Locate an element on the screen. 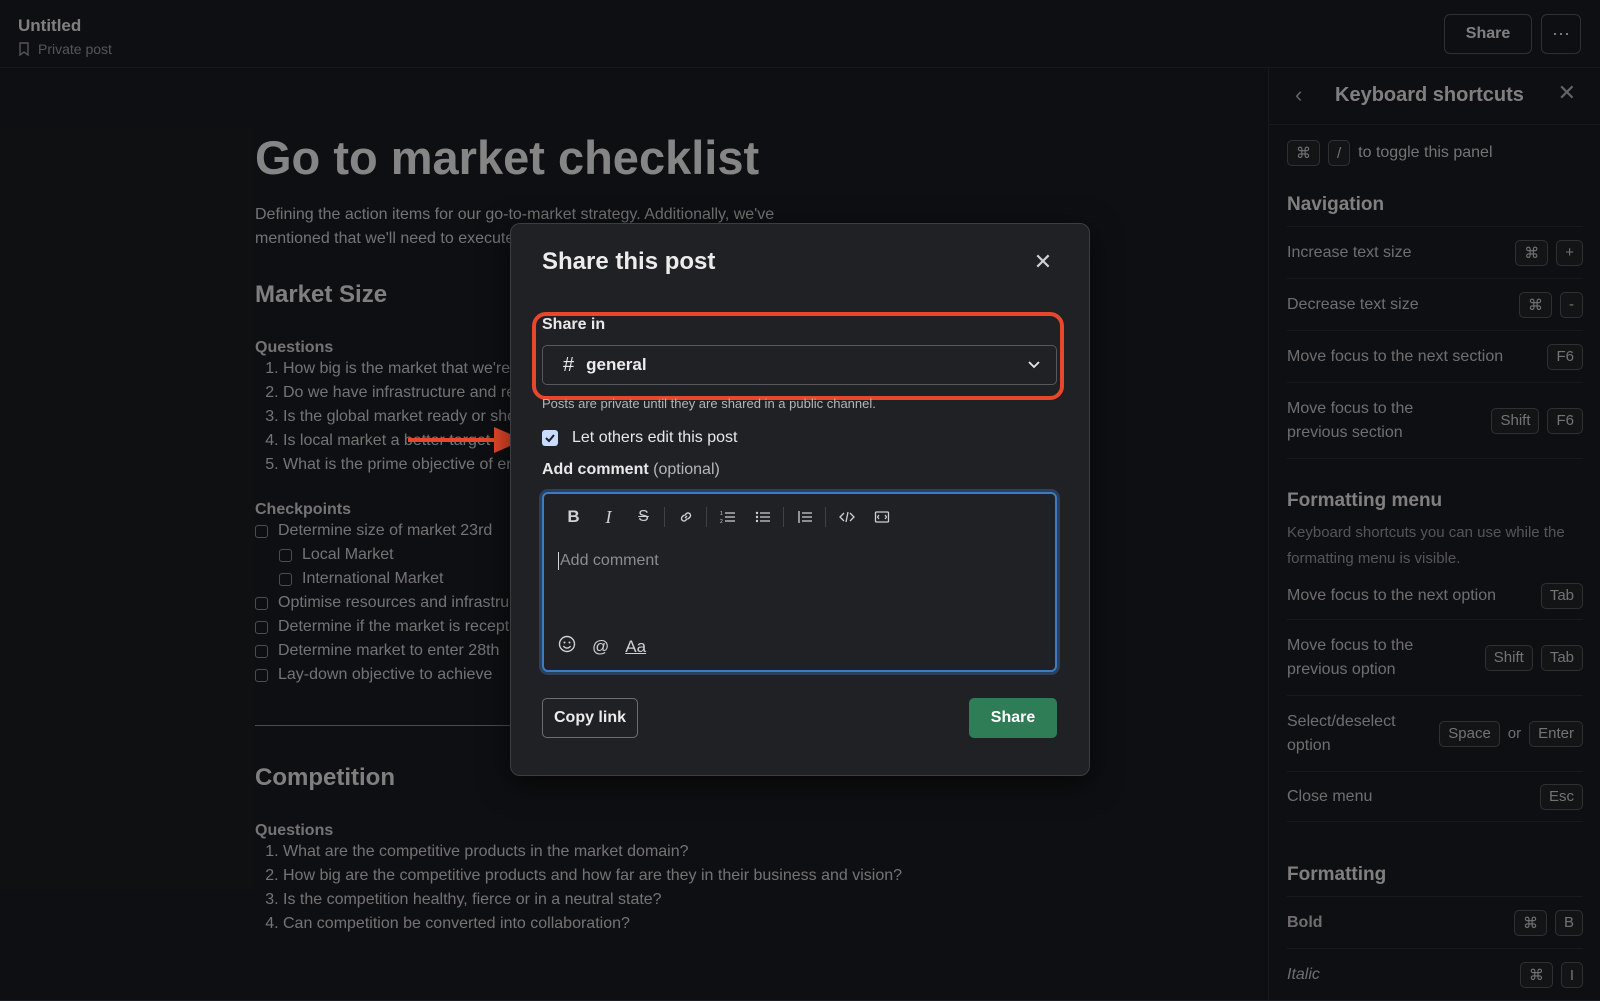 The width and height of the screenshot is (1600, 1001). channel-select-value: general is located at coordinates (616, 364).